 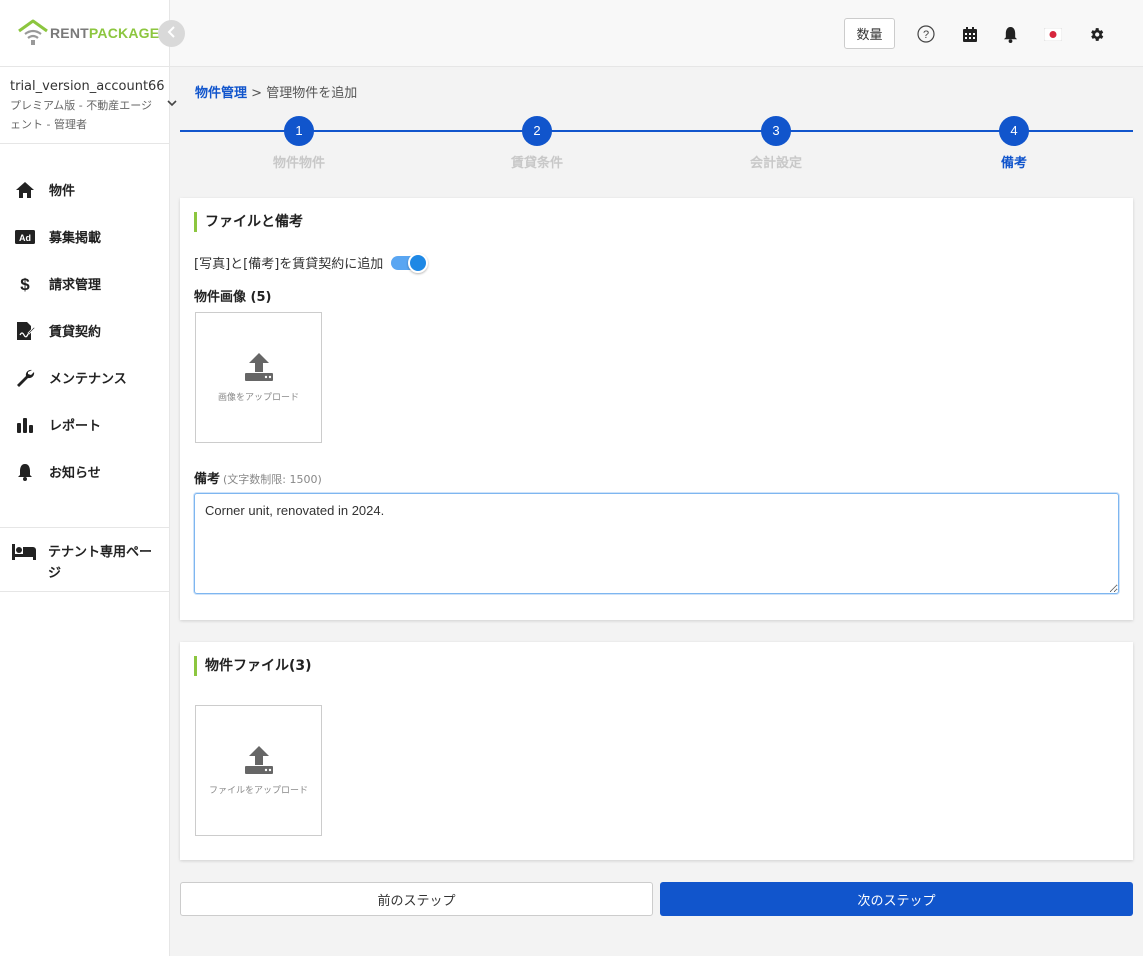 I want to click on calendar-icon, so click(x=970, y=34).